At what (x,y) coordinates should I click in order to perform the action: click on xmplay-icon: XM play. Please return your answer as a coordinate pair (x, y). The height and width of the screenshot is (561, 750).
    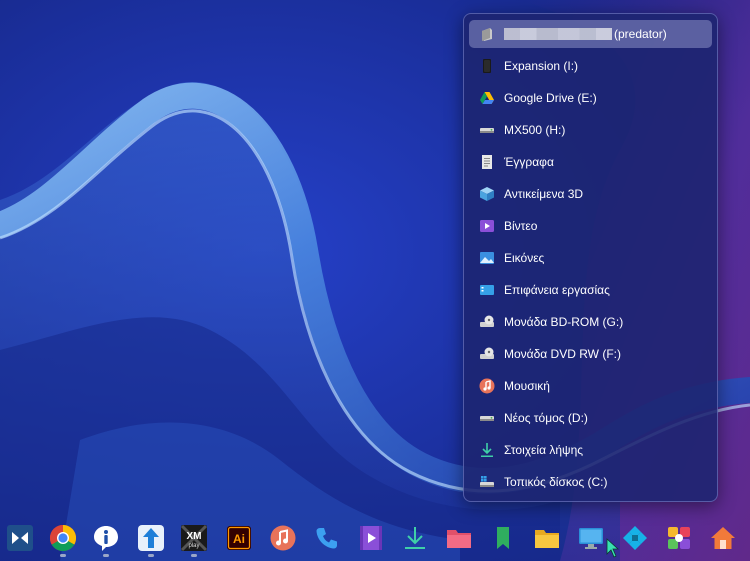
    Looking at the image, I should click on (194, 538).